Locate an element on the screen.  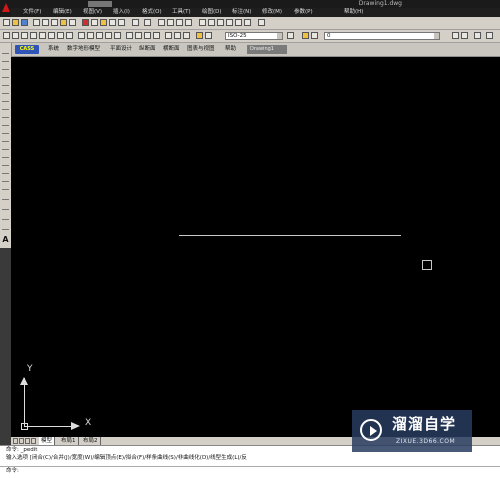
spline-icon is located at coordinates (5, 114).